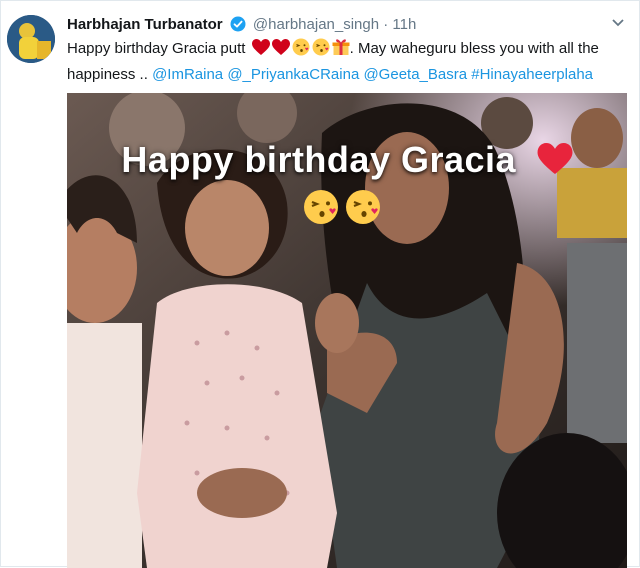 The image size is (640, 568). I want to click on chevron-down-icon, so click(618, 23).